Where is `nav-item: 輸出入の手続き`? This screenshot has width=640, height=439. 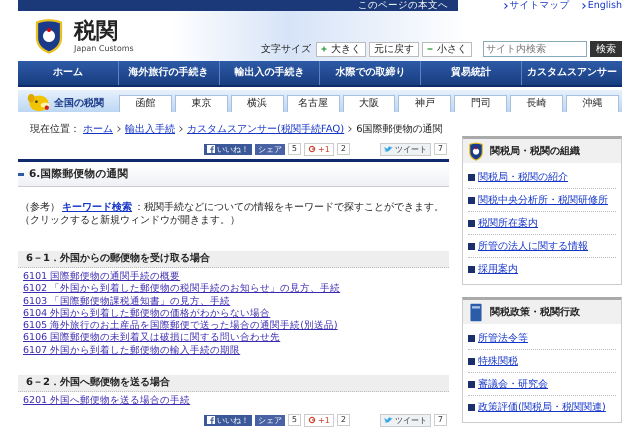
nav-item: 輸出入の手続き is located at coordinates (269, 73).